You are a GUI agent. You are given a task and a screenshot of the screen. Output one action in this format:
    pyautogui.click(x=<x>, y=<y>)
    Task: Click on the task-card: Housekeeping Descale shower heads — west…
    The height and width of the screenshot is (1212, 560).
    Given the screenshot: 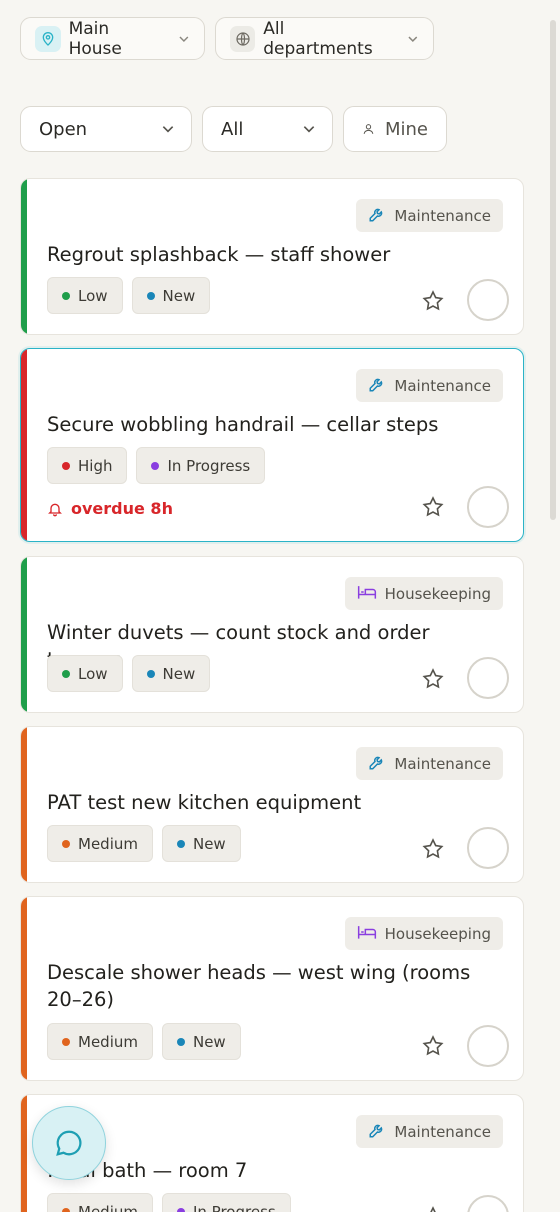 What is the action you would take?
    pyautogui.click(x=272, y=988)
    